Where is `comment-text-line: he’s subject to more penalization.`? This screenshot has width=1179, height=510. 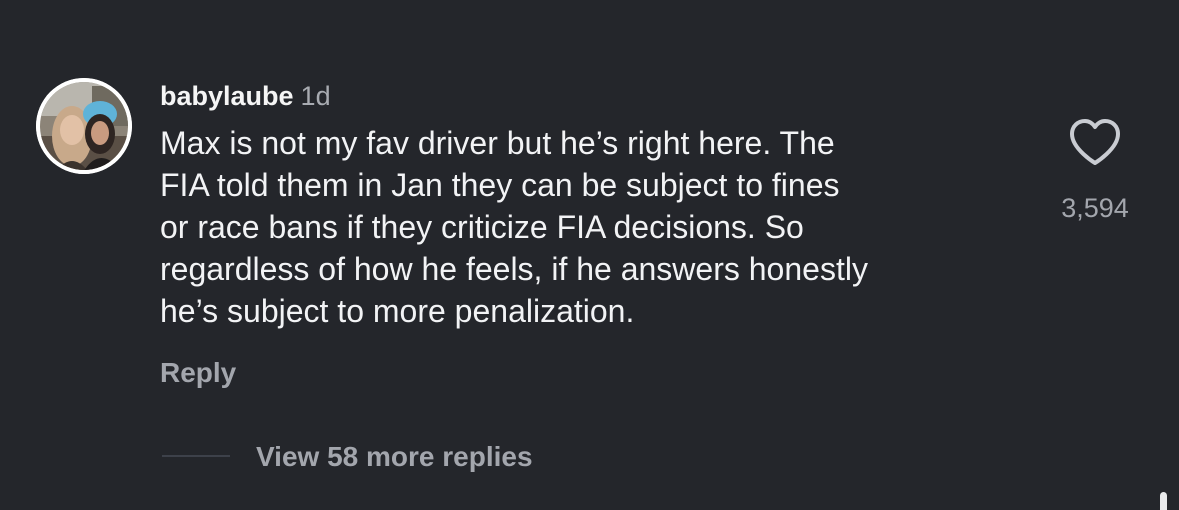 comment-text-line: he’s subject to more penalization. is located at coordinates (397, 311).